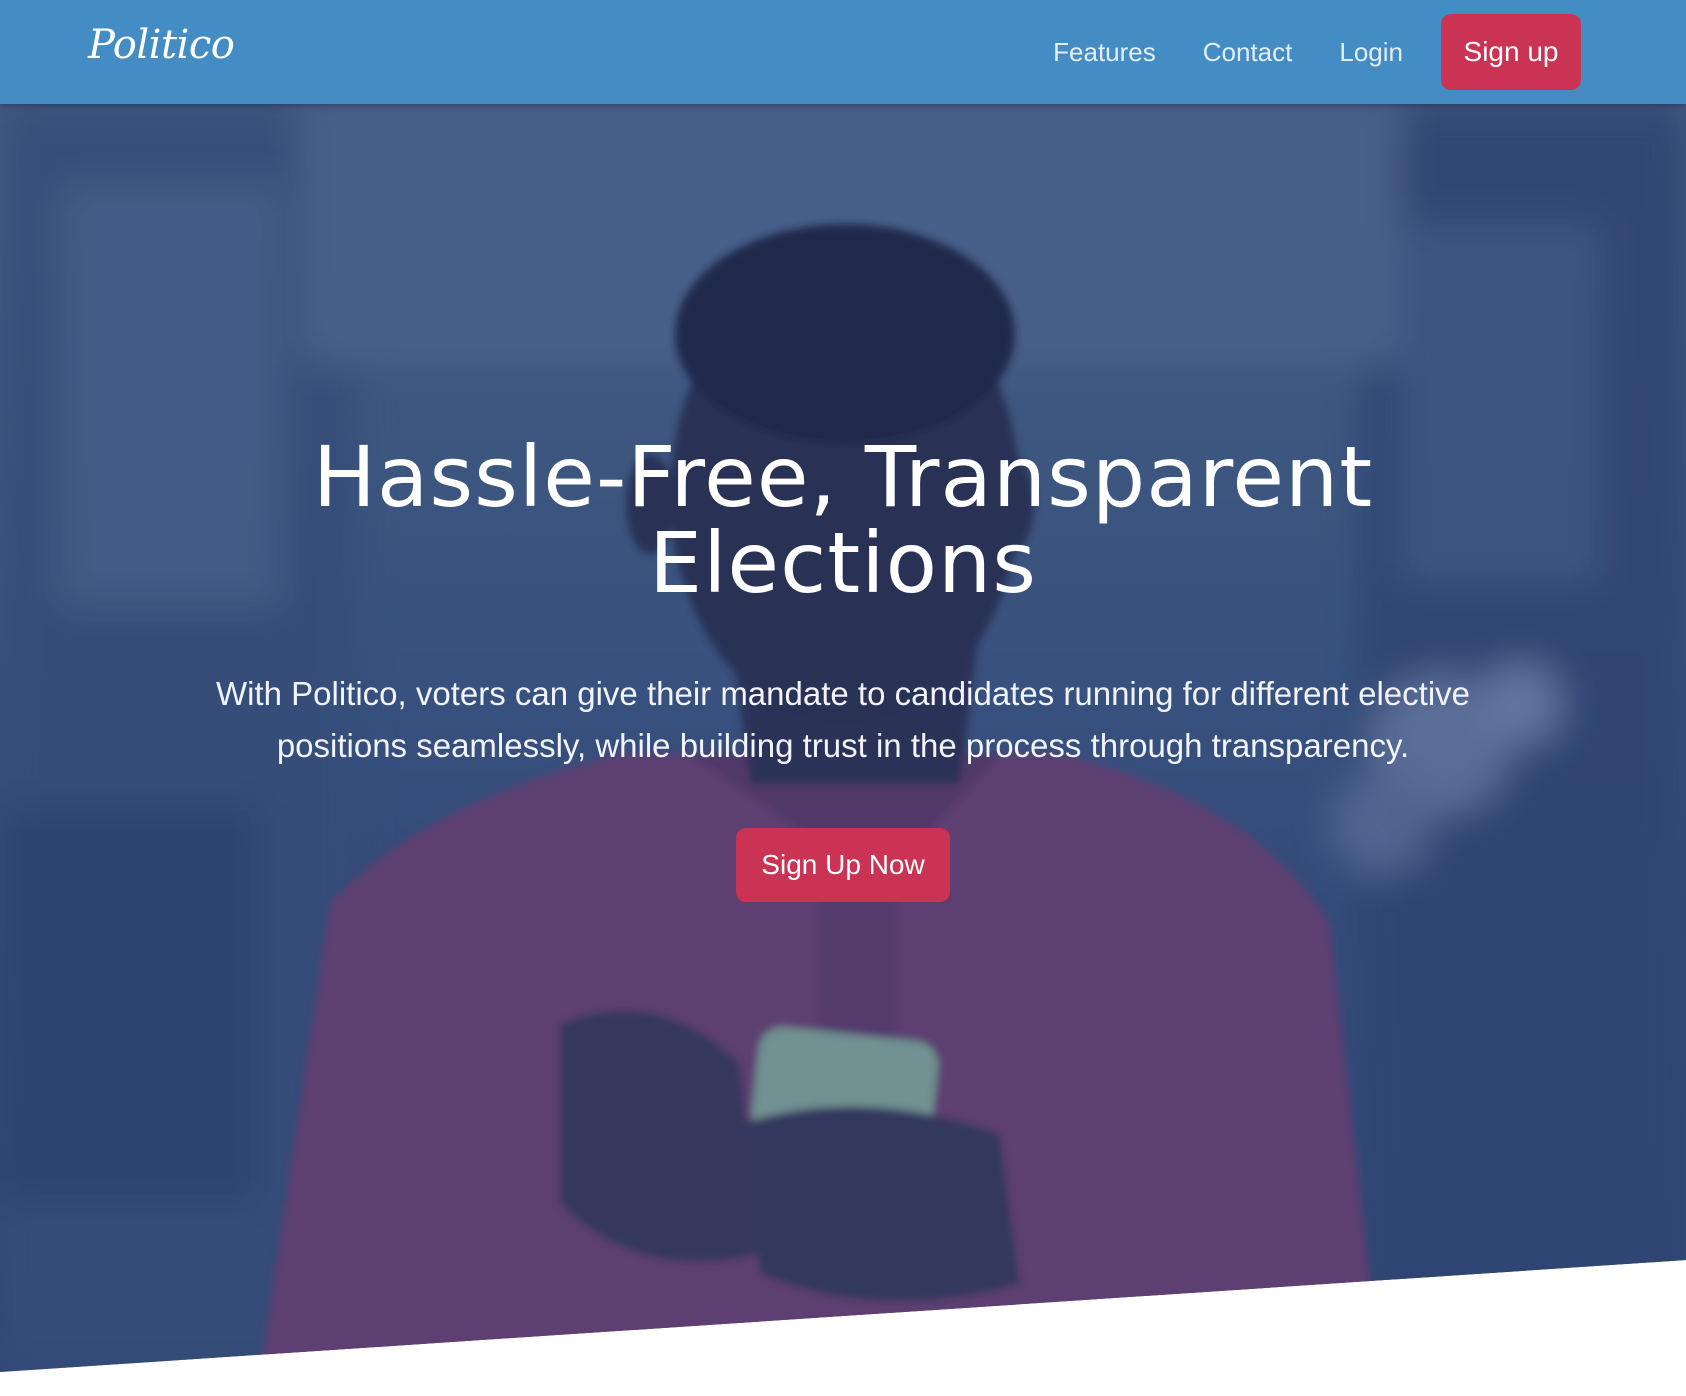 The image size is (1686, 1396). What do you see at coordinates (1511, 52) in the screenshot?
I see `signup-button: Sign up` at bounding box center [1511, 52].